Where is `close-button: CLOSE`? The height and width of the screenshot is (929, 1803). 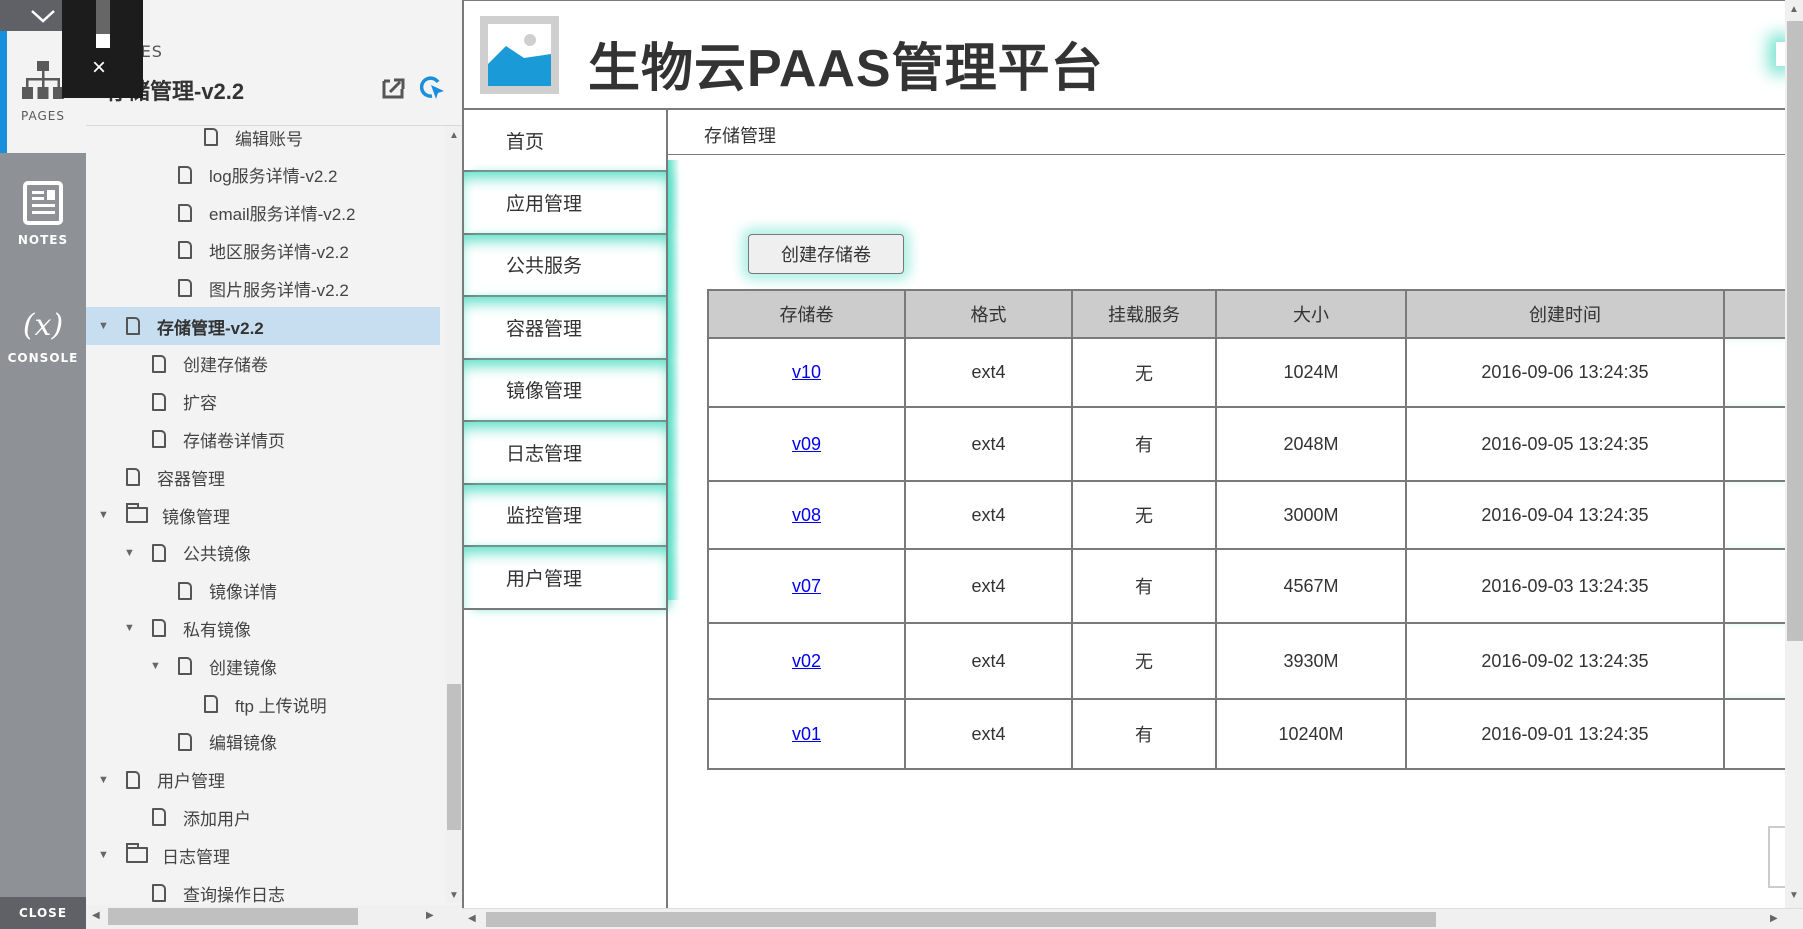 close-button: CLOSE is located at coordinates (43, 913).